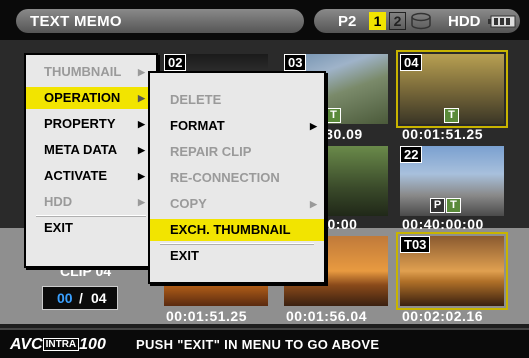  Describe the element at coordinates (464, 21) in the screenshot. I see `hdd-label: HDD` at that location.